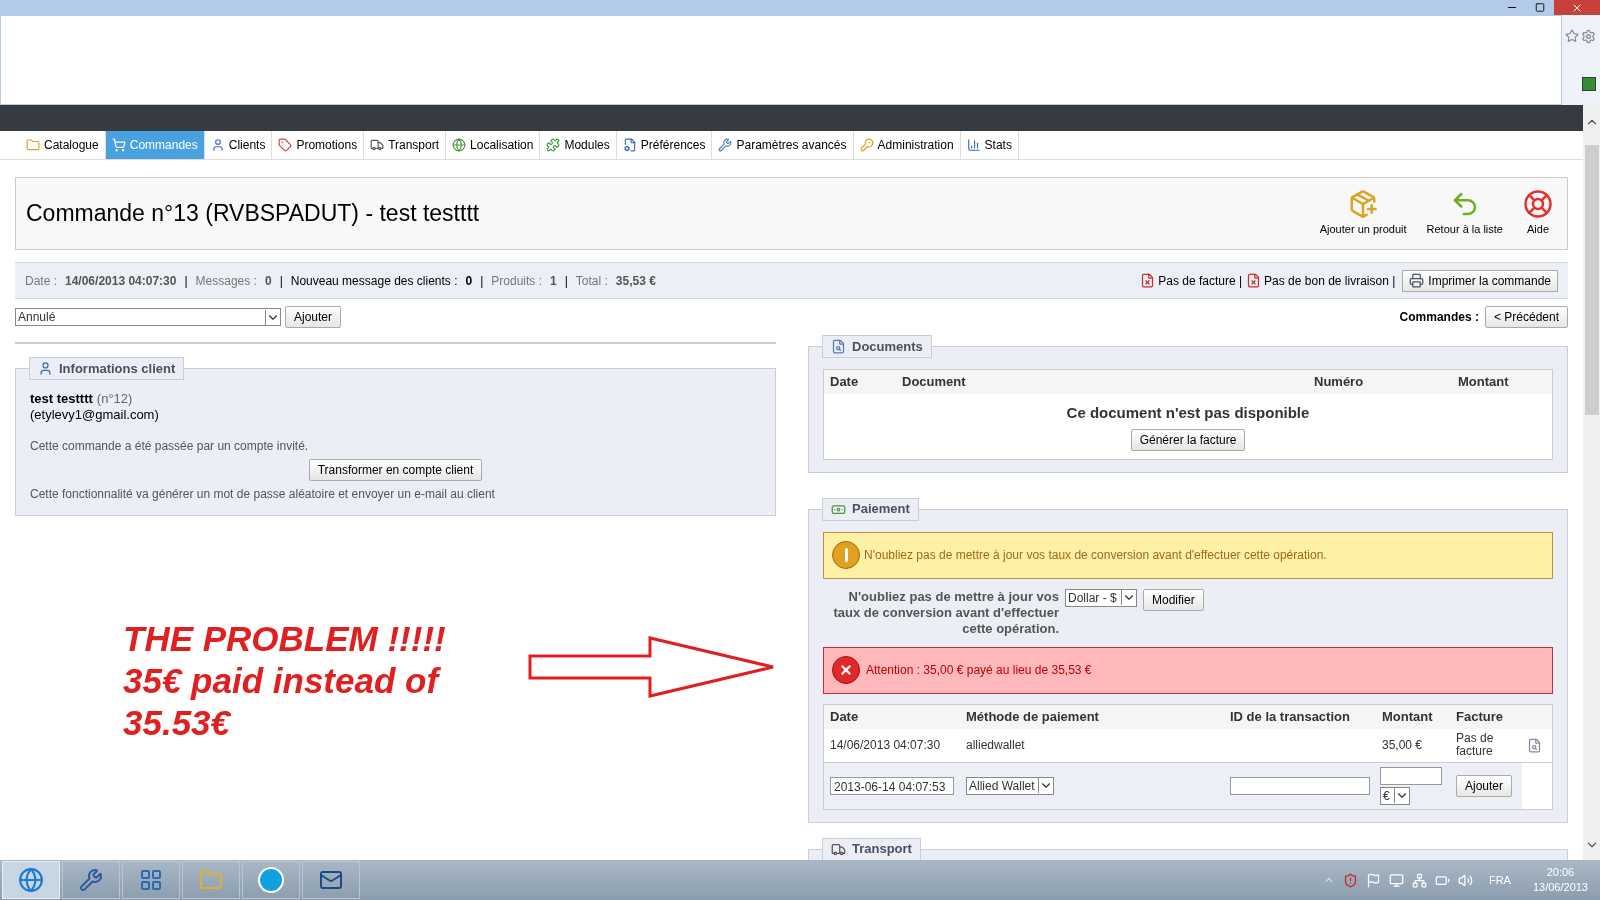 The width and height of the screenshot is (1600, 900). Describe the element at coordinates (553, 281) in the screenshot. I see `summary-value: 1` at that location.